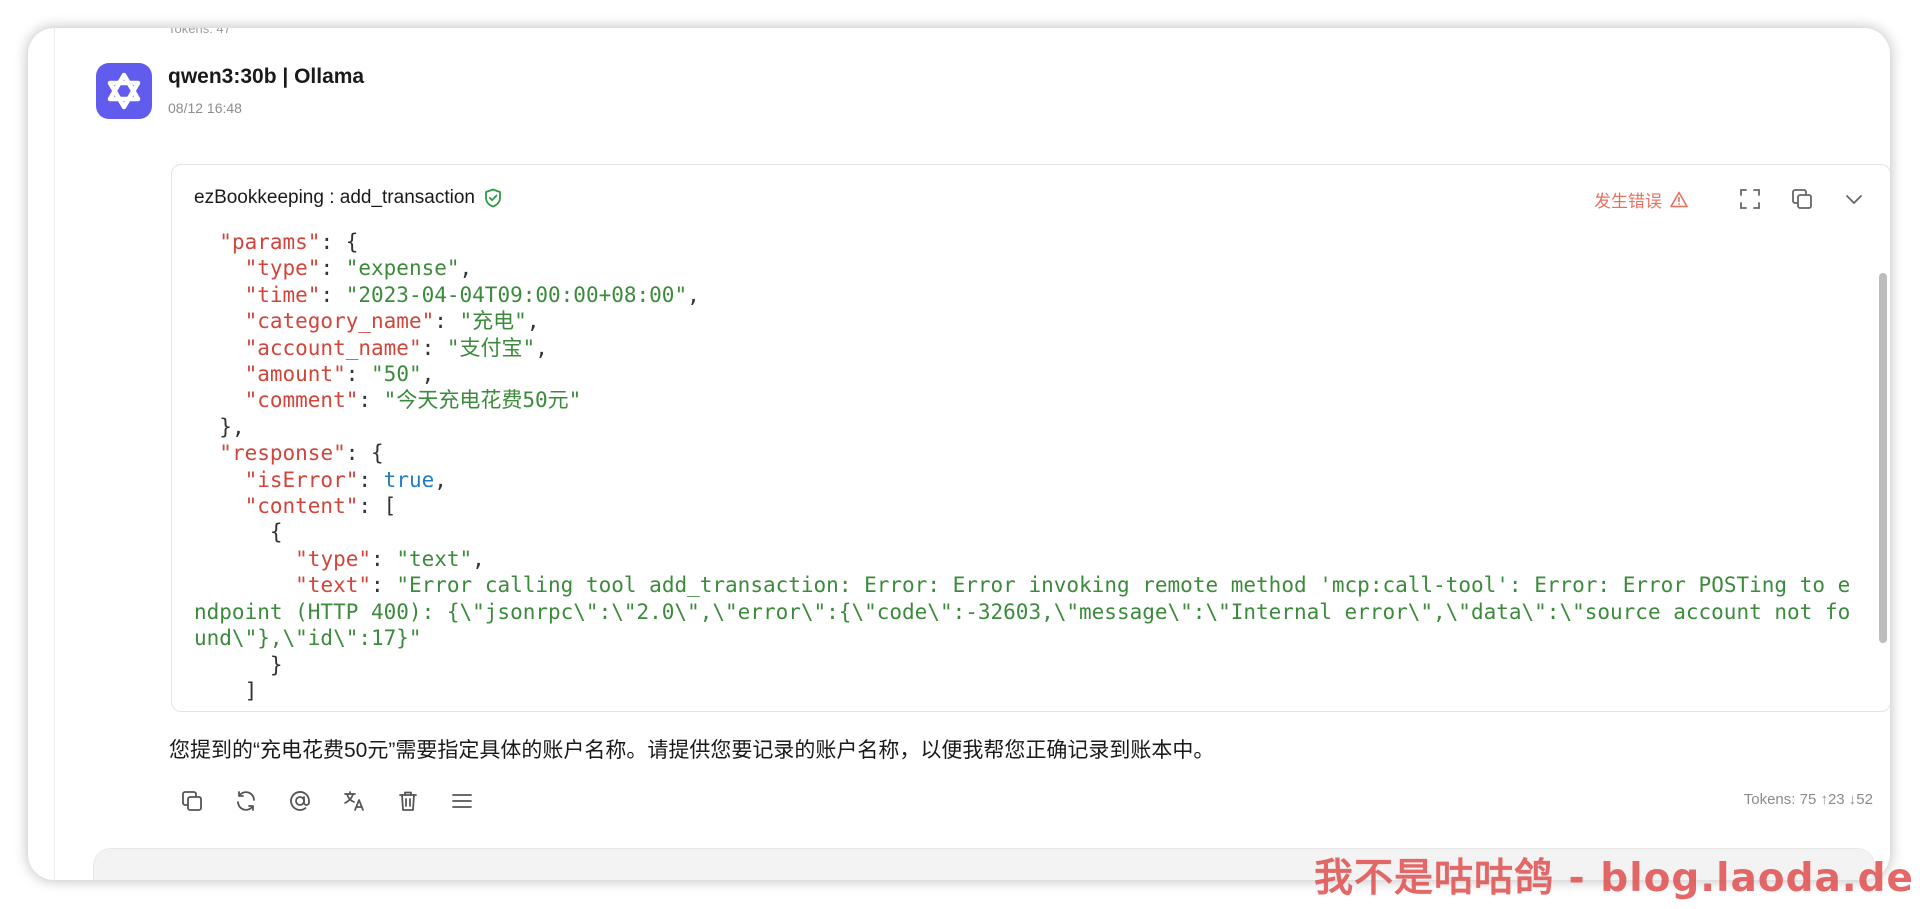 The width and height of the screenshot is (1920, 909). What do you see at coordinates (1024, 689) in the screenshot?
I see `code-line: ]` at bounding box center [1024, 689].